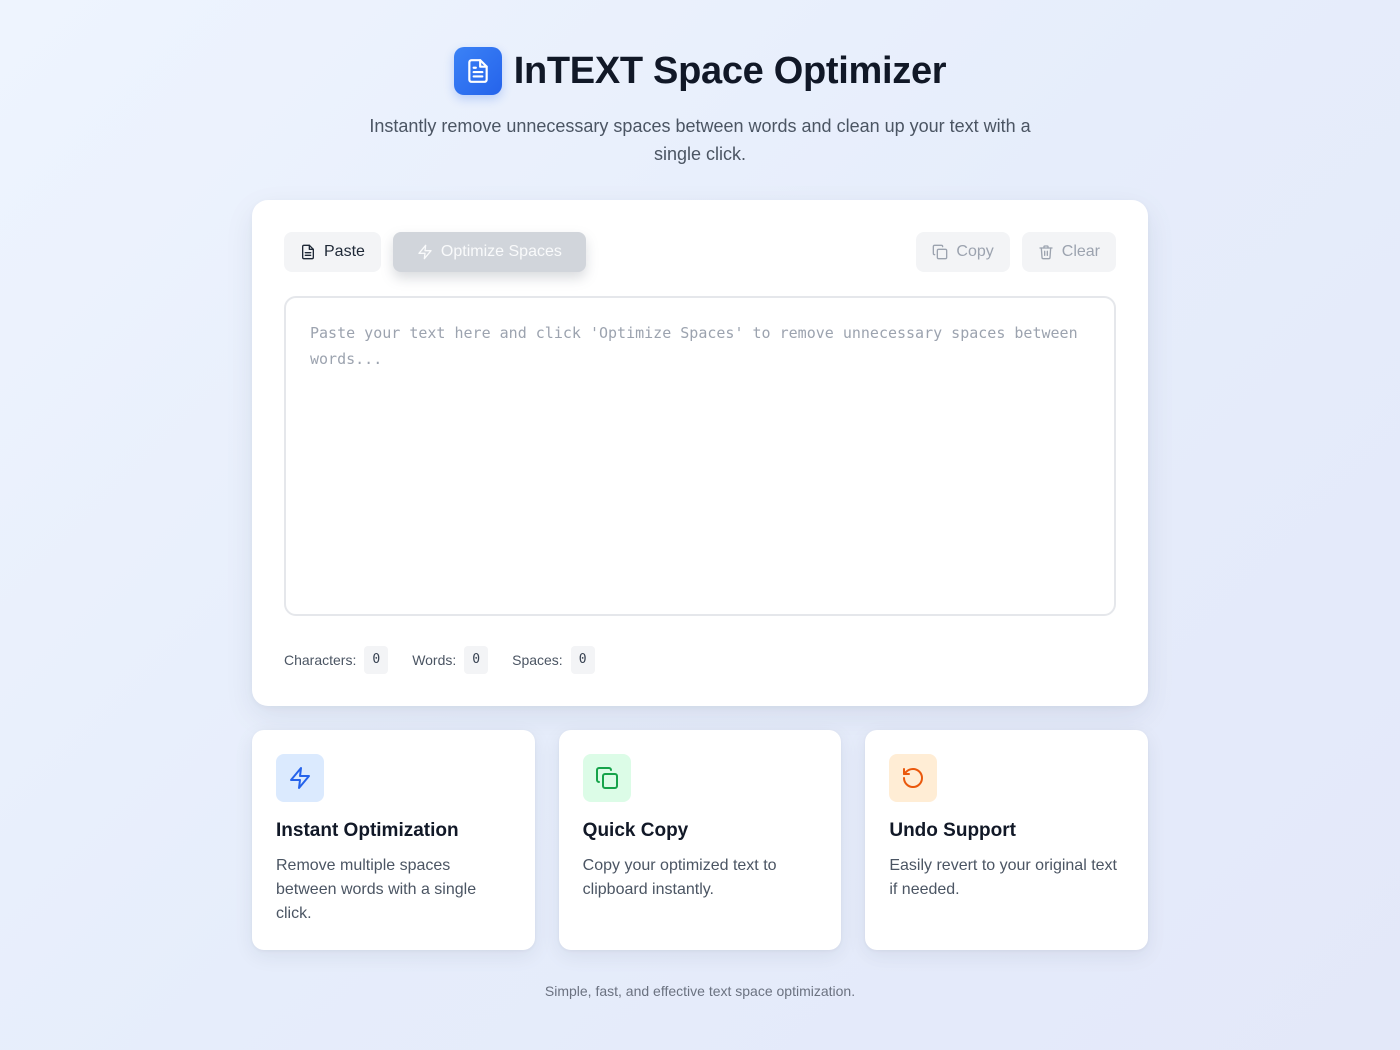  I want to click on document-icon, so click(477, 71).